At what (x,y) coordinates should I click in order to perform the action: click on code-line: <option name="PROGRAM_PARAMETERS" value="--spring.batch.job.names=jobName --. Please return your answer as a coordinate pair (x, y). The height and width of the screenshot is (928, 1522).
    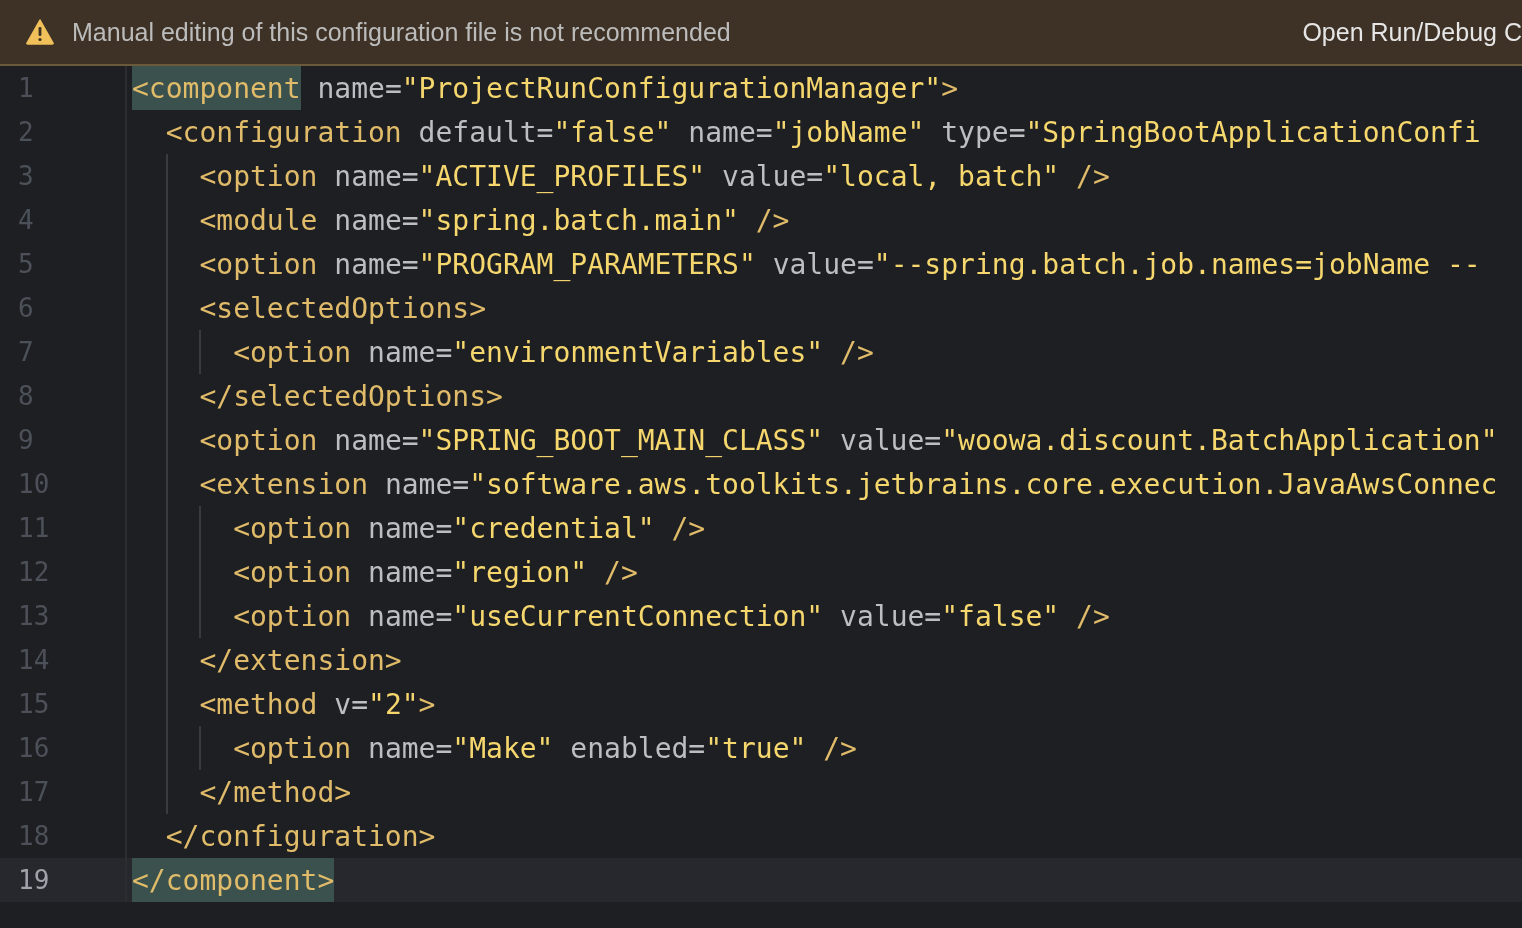
    Looking at the image, I should click on (806, 264).